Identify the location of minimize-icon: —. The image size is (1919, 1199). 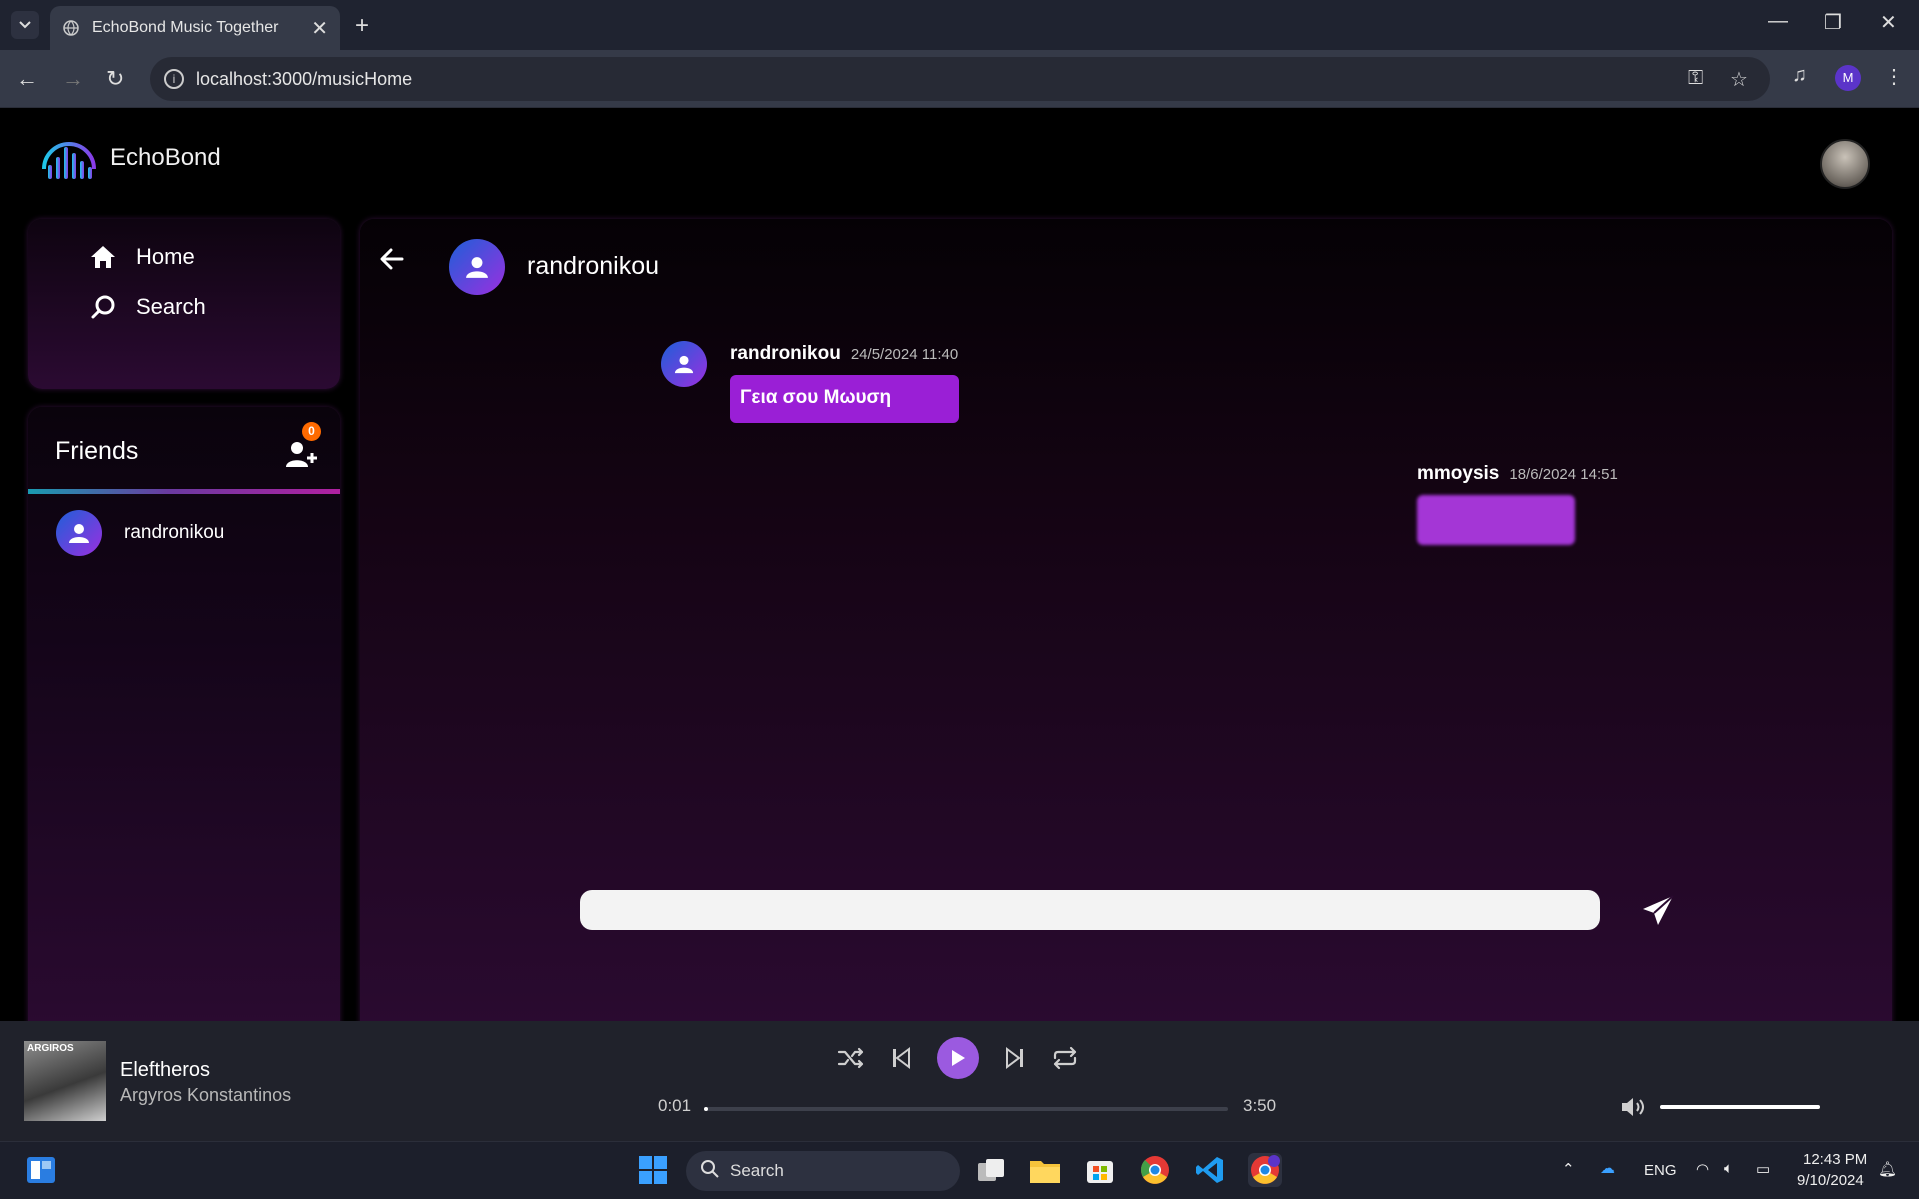
(1778, 21).